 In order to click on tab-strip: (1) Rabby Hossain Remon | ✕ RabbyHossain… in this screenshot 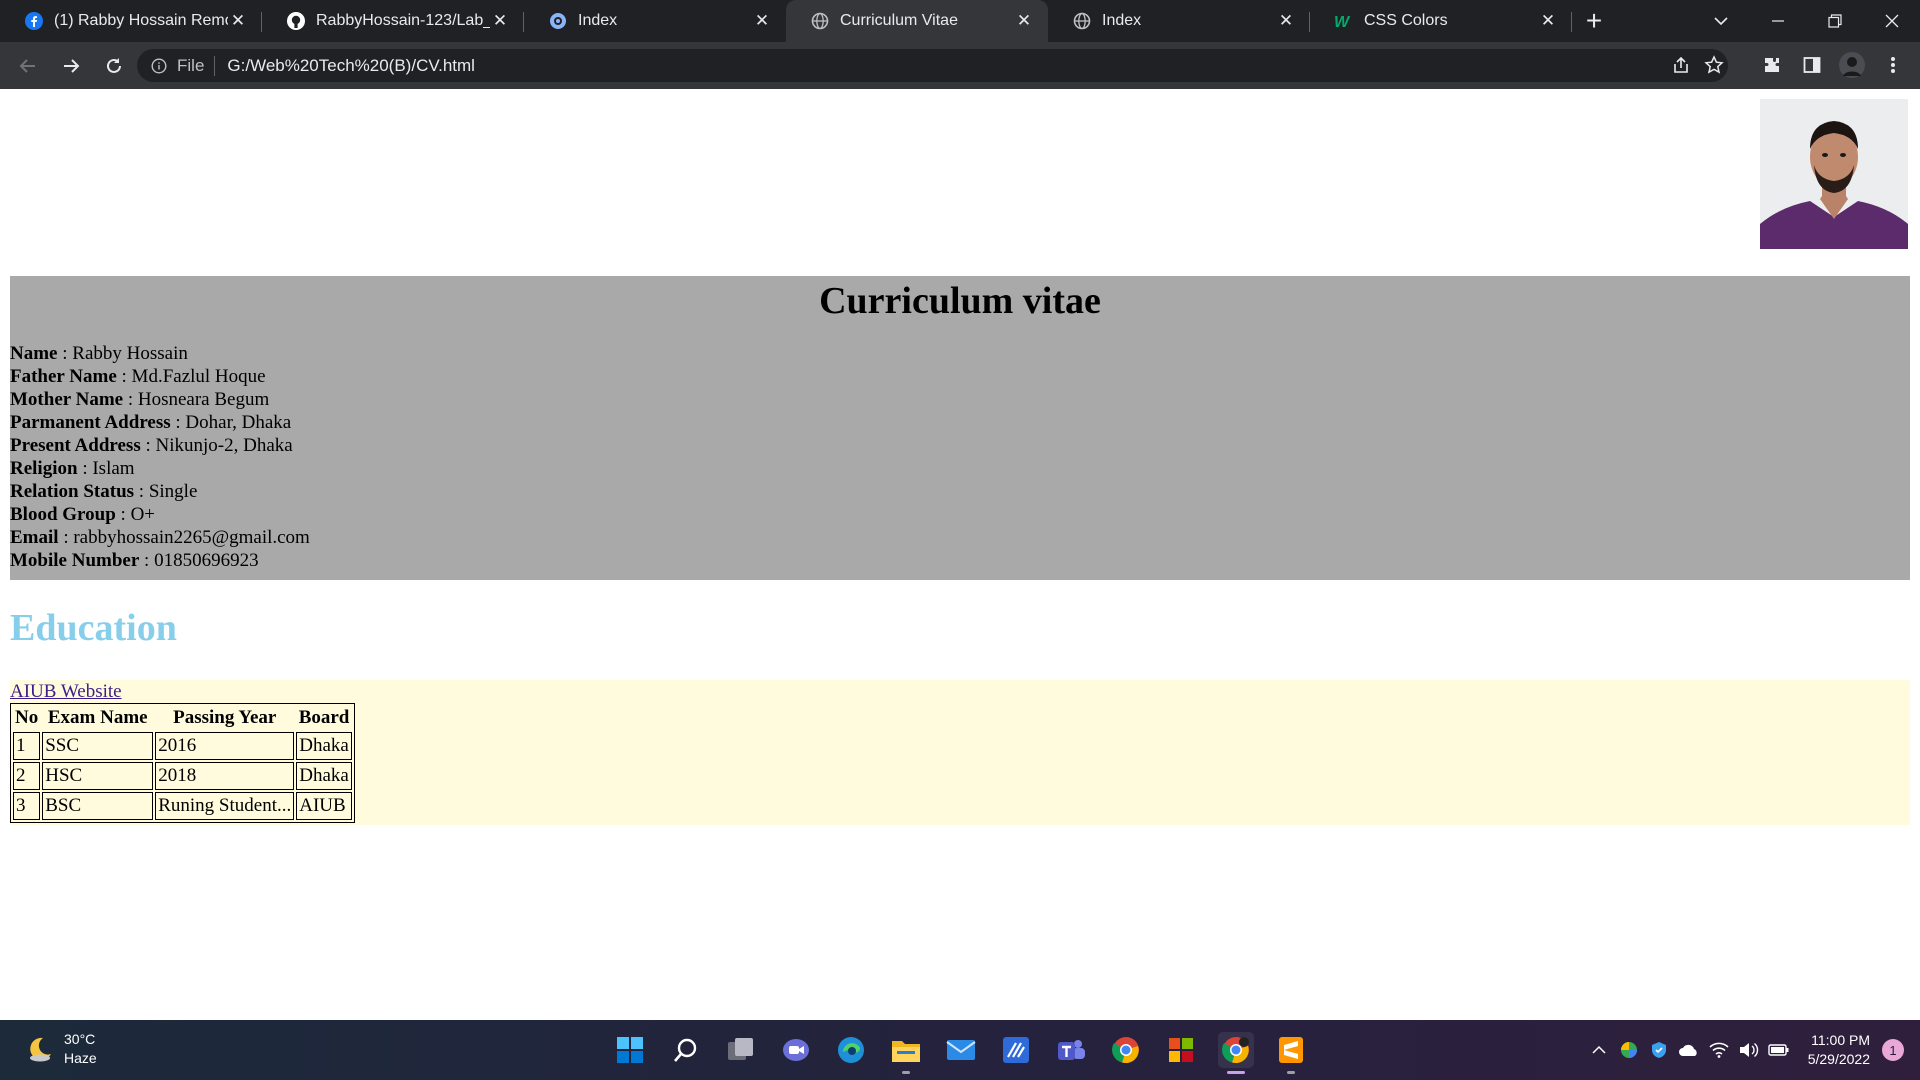, I will do `click(960, 21)`.